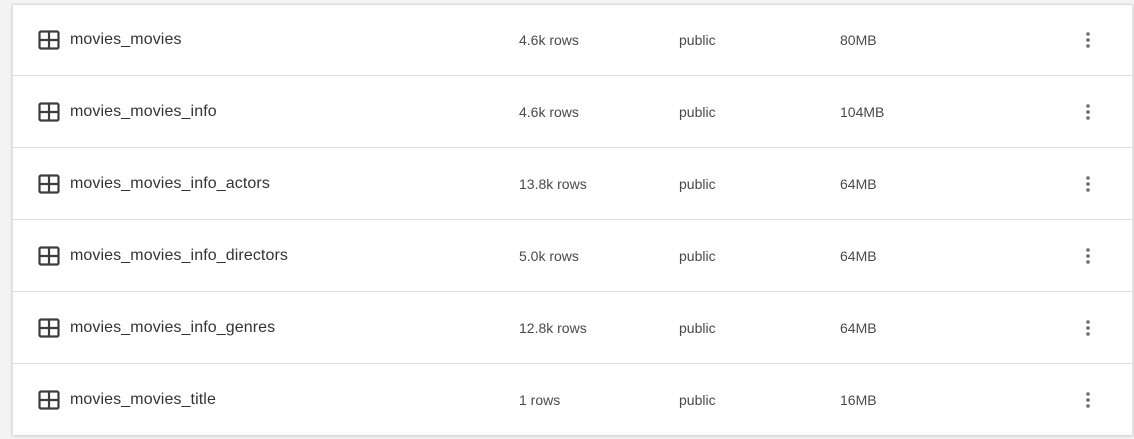  I want to click on table-name-cell: movies_movies_info, so click(260, 111).